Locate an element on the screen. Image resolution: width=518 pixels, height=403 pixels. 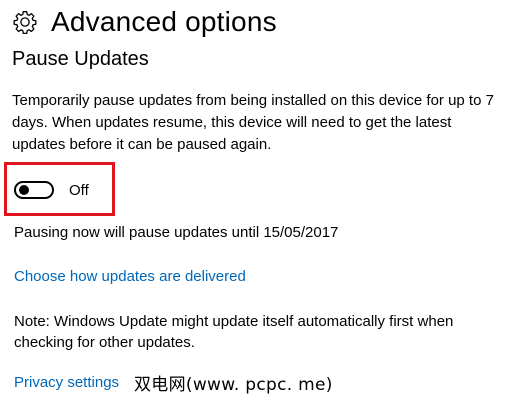
choose-delivery-link: Choose how updates are delivered is located at coordinates (130, 276).